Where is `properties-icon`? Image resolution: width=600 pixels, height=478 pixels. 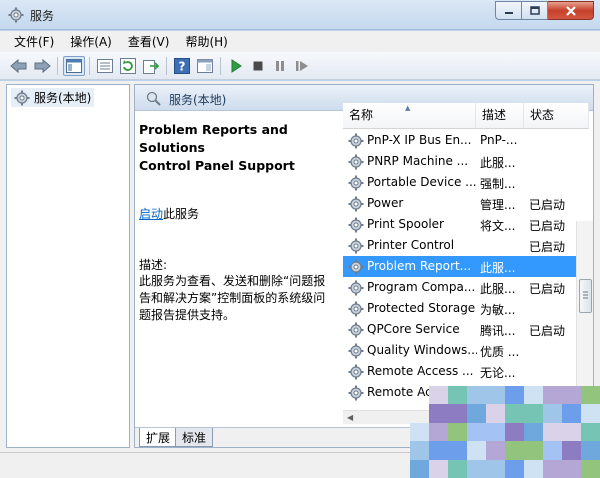 properties-icon is located at coordinates (105, 66).